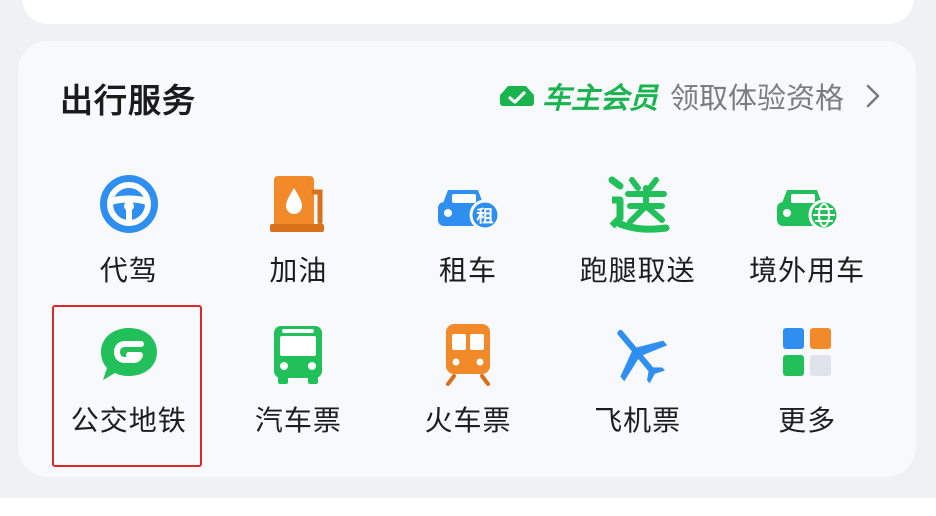 Image resolution: width=936 pixels, height=516 pixels. What do you see at coordinates (599, 98) in the screenshot?
I see `member-badge-text: 车主会员` at bounding box center [599, 98].